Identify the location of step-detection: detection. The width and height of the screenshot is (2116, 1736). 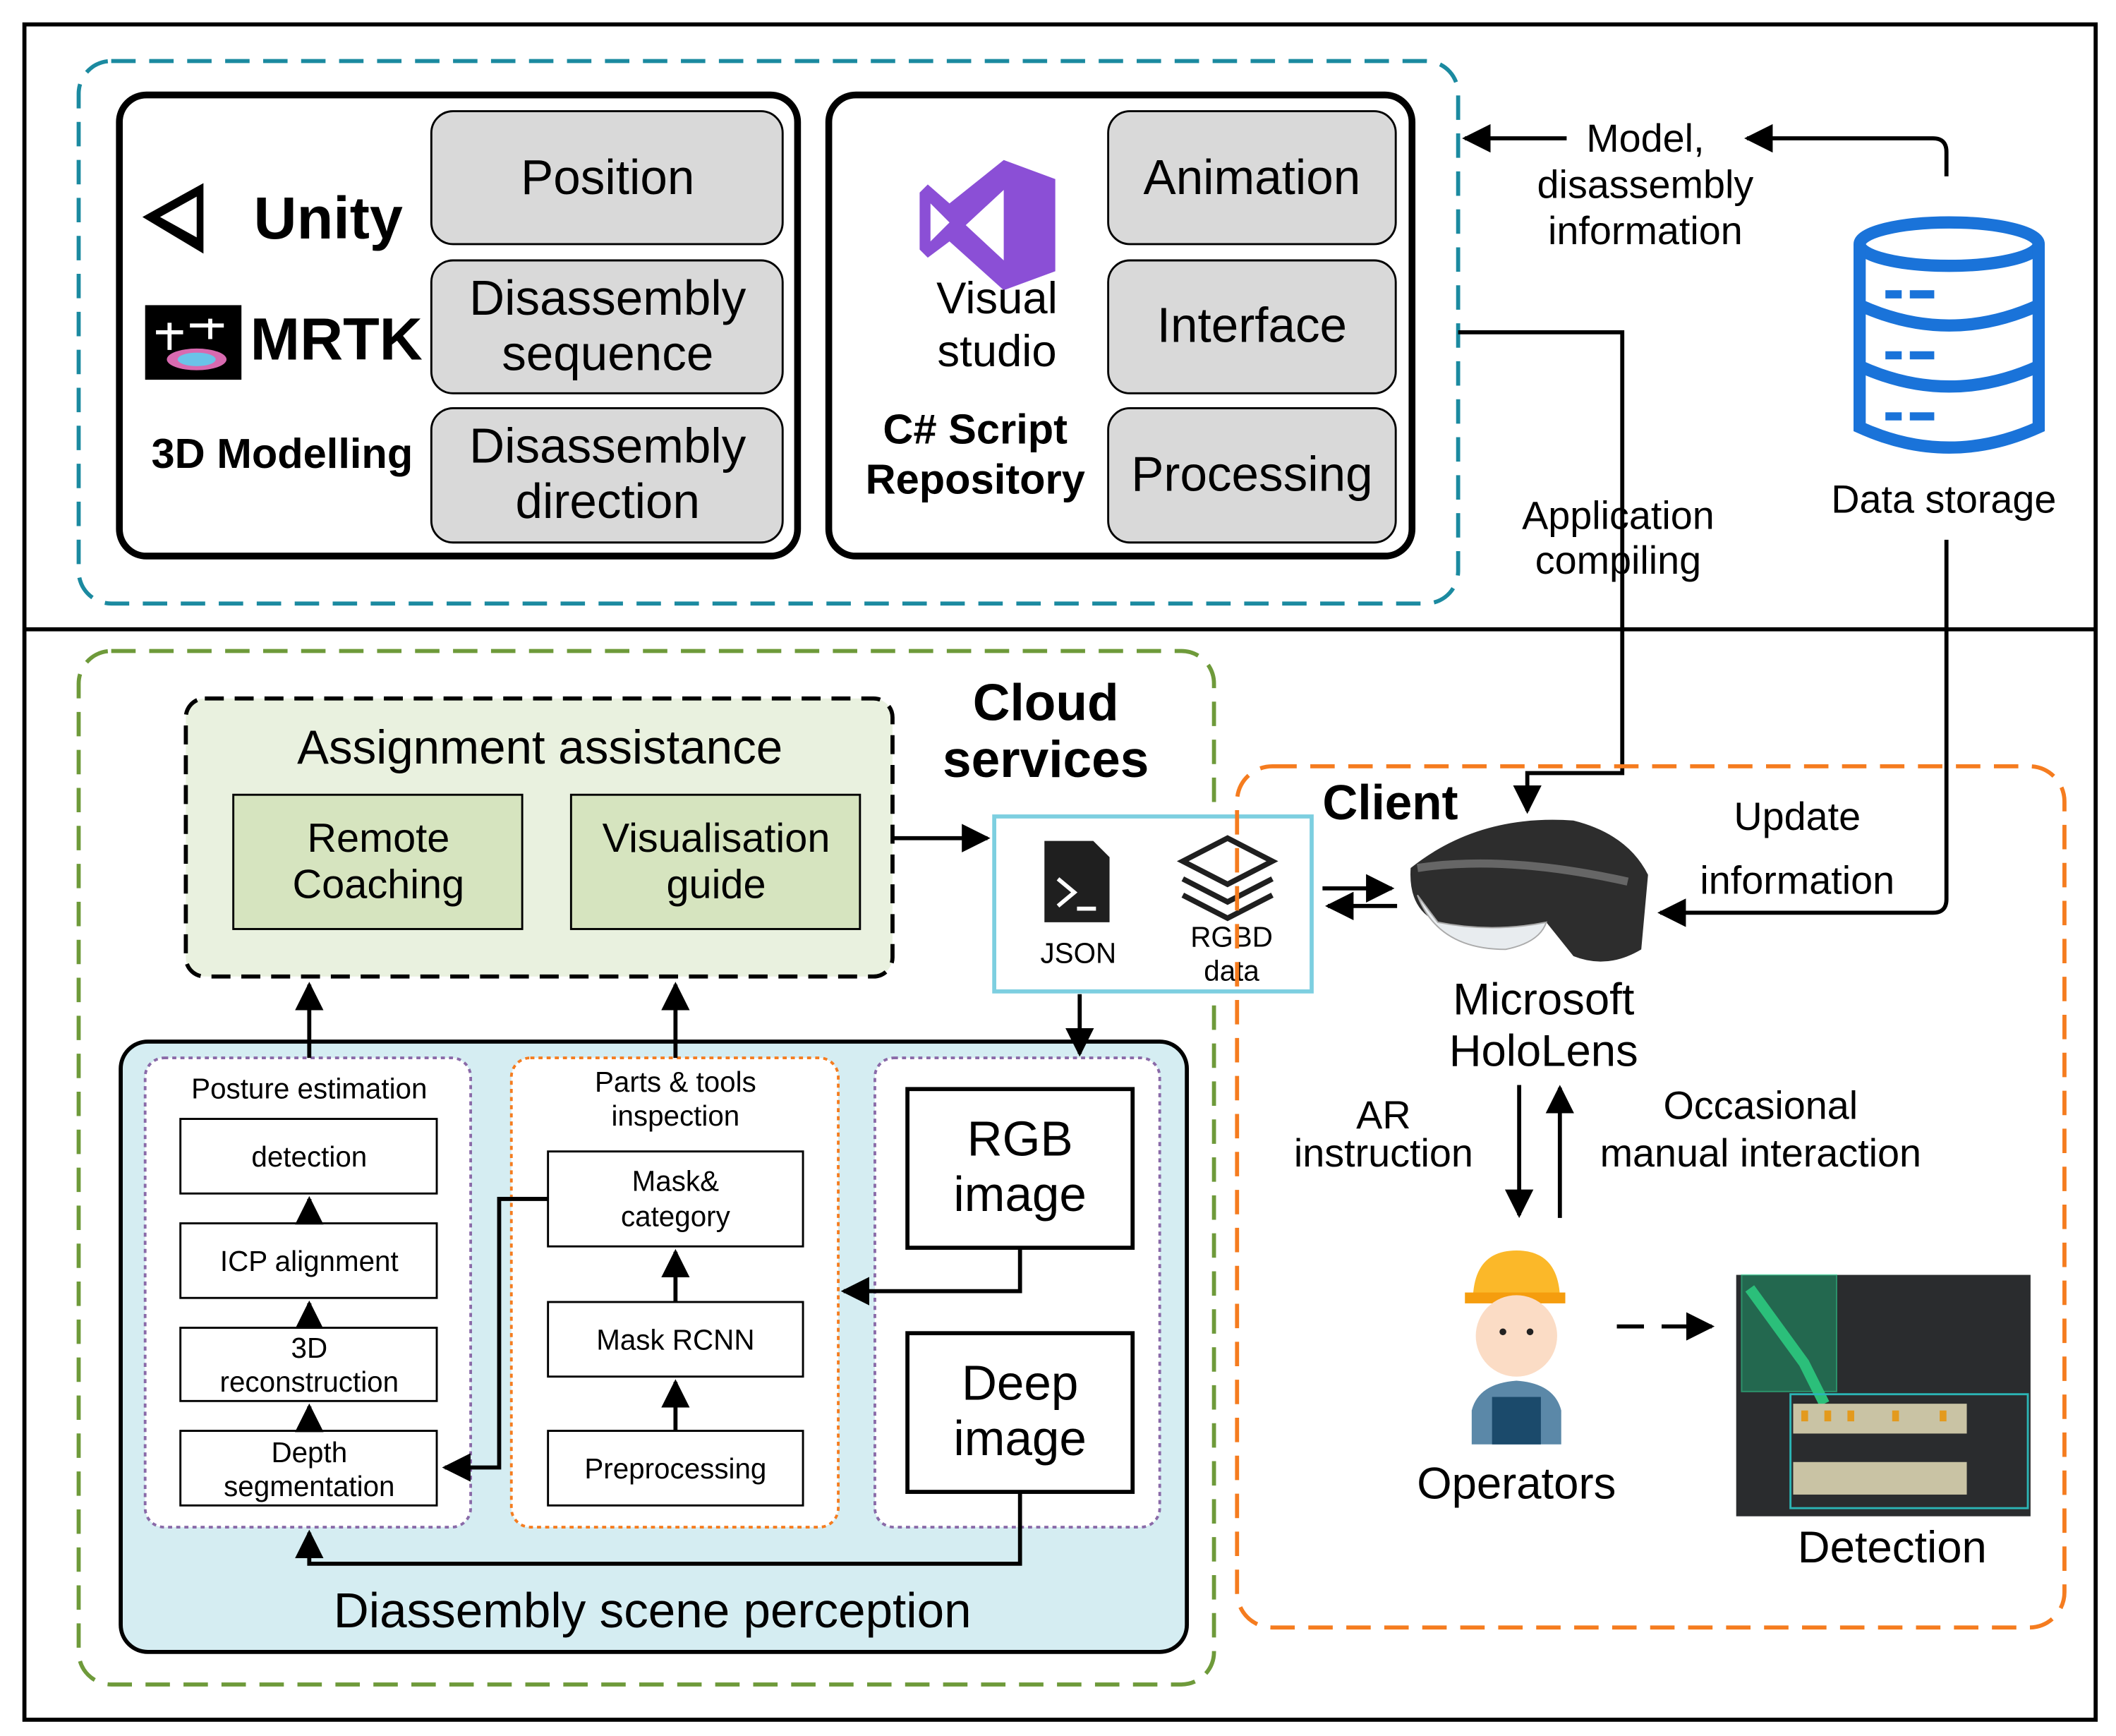
(308, 1156).